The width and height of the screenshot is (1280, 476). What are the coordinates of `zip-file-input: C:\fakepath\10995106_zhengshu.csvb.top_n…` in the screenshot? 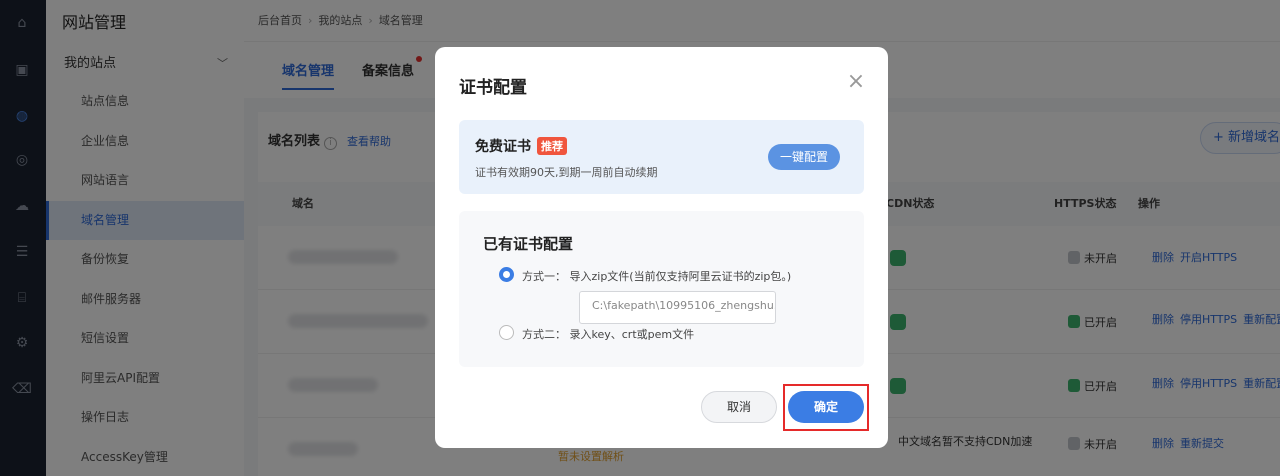 It's located at (677, 307).